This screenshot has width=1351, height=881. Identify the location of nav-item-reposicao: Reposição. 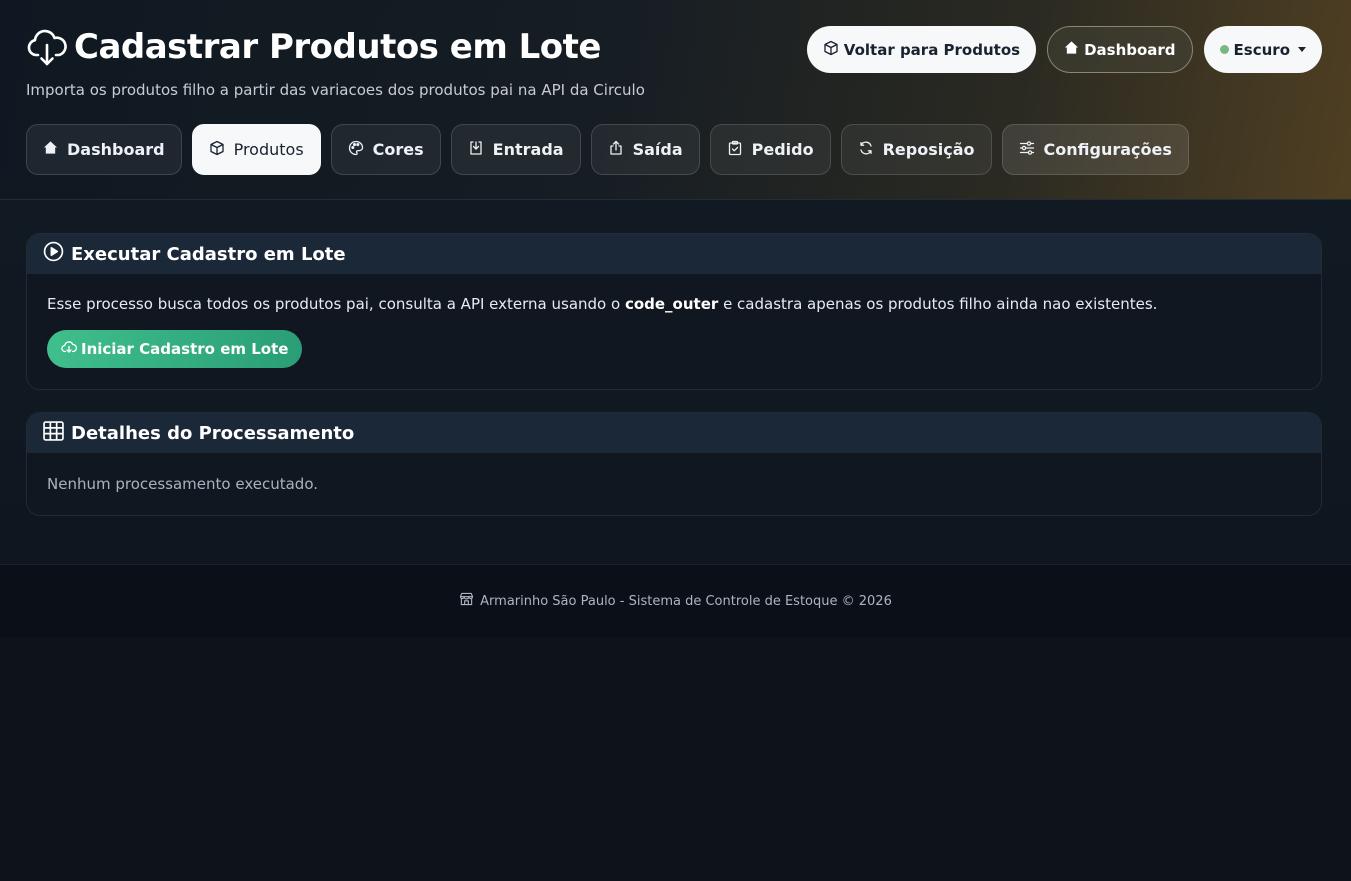
(916, 149).